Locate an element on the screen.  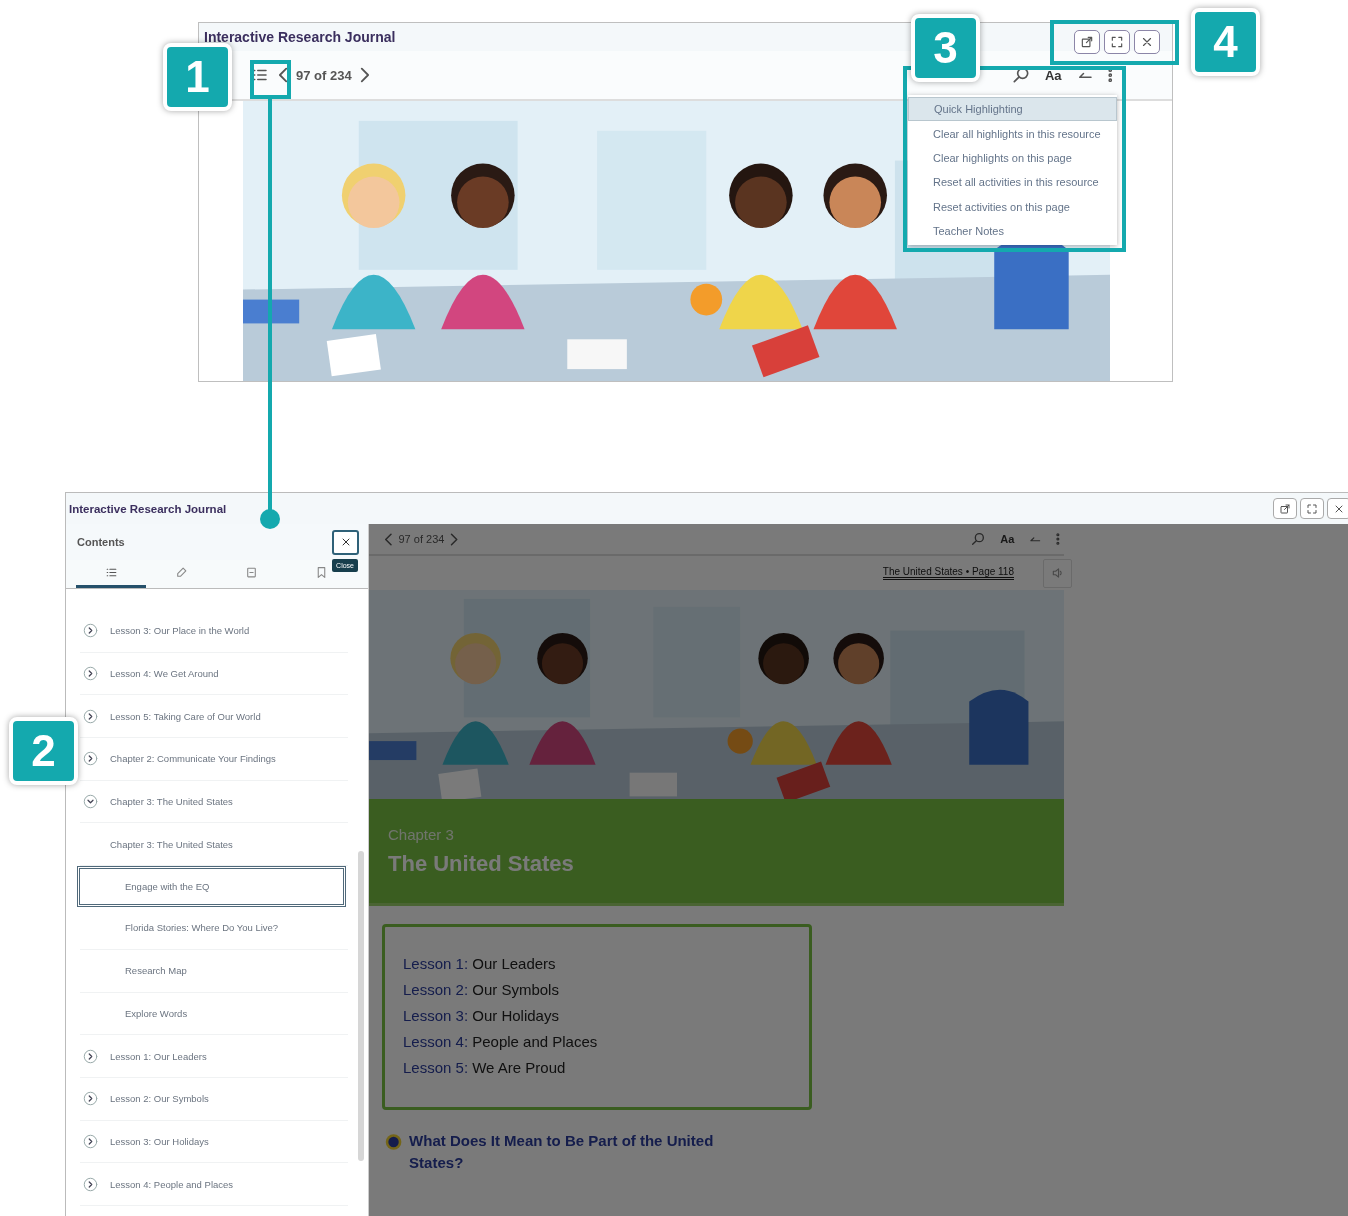
item-label: Chapter 2: Communicate Your Findings is located at coordinates (193, 759).